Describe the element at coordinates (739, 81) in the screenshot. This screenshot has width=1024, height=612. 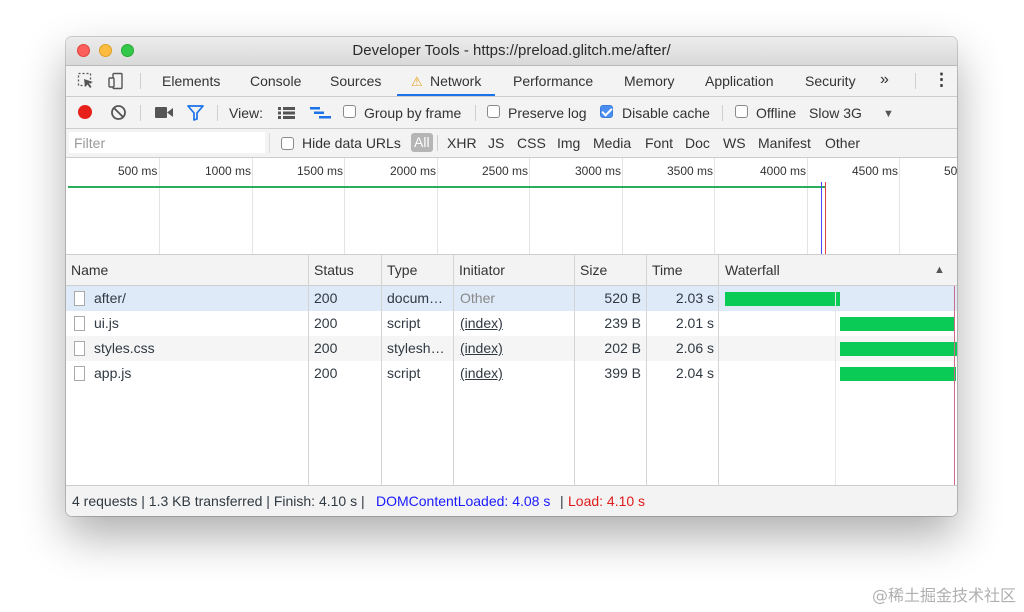
I see `tab-application: Application` at that location.